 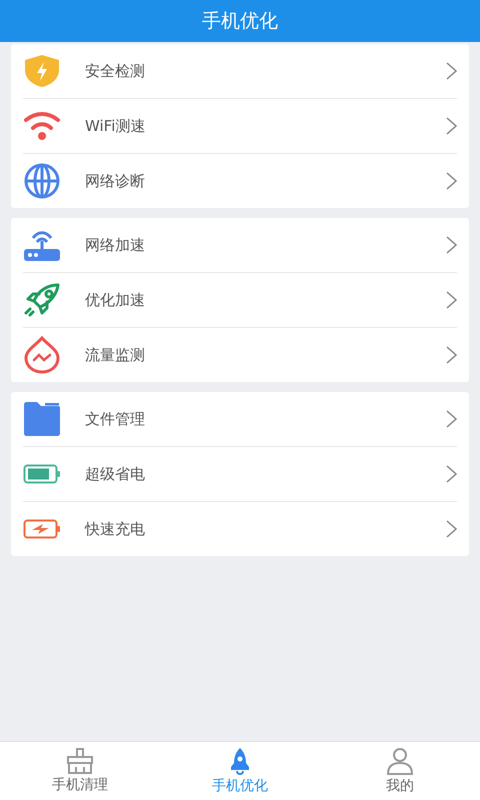 What do you see at coordinates (42, 529) in the screenshot?
I see `charging-battery-icon` at bounding box center [42, 529].